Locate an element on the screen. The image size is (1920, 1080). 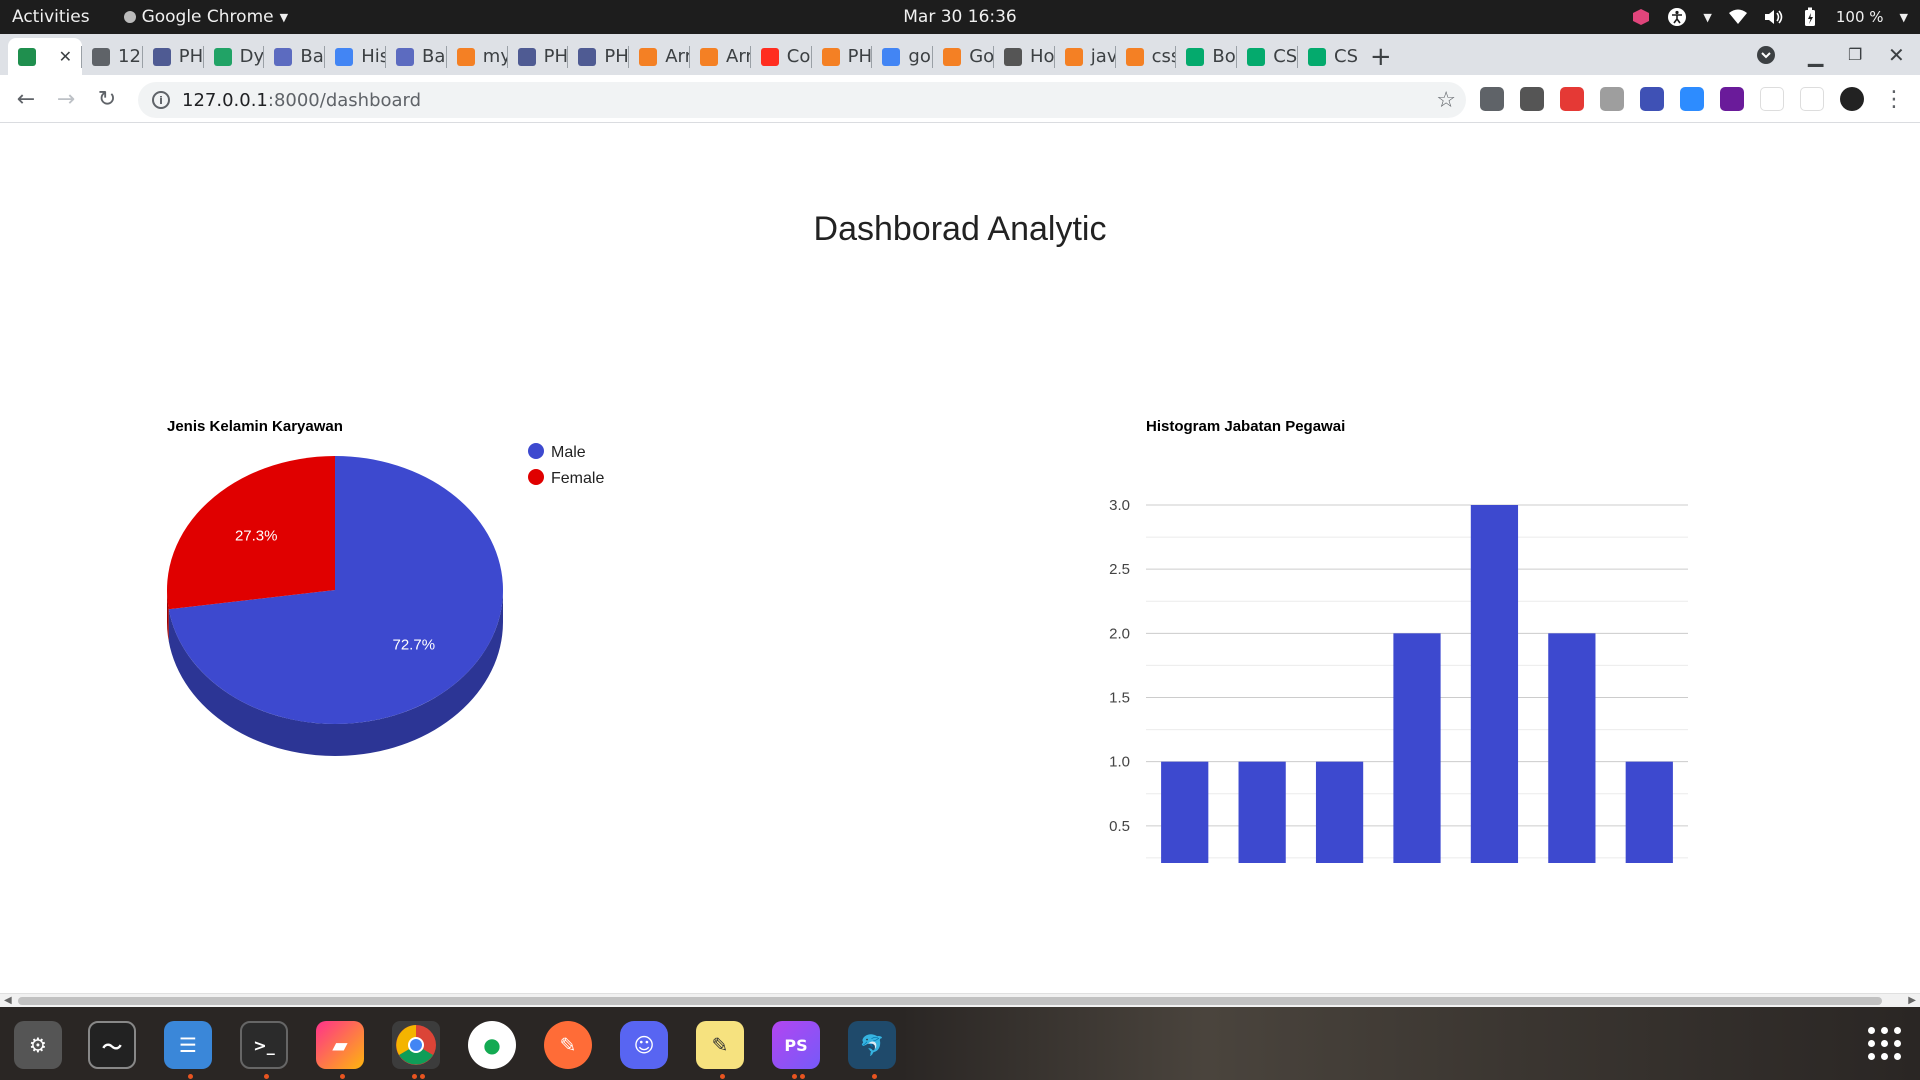
close-window-button: ✕ is located at coordinates (1896, 54).